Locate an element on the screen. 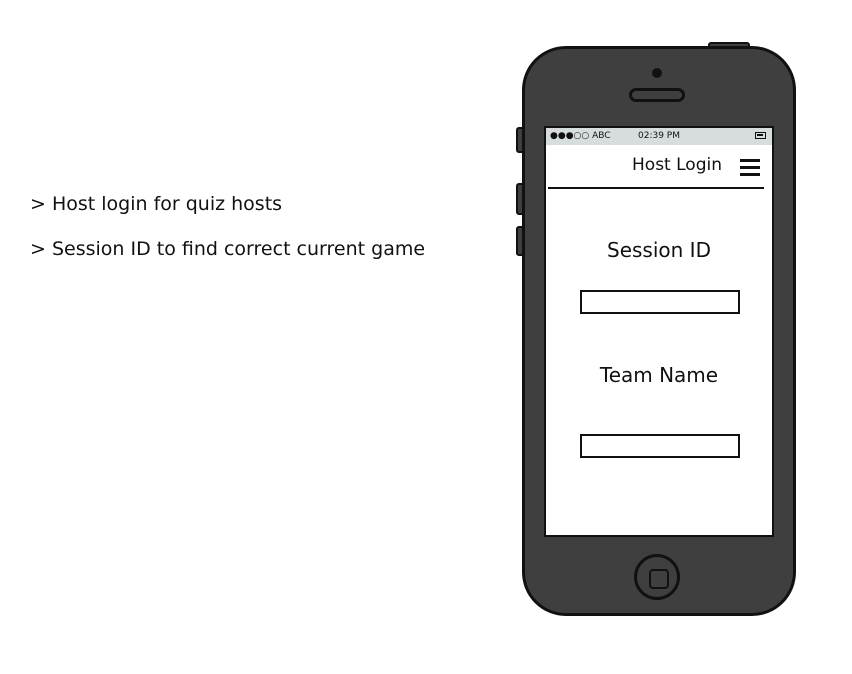  home-icon is located at coordinates (659, 579).